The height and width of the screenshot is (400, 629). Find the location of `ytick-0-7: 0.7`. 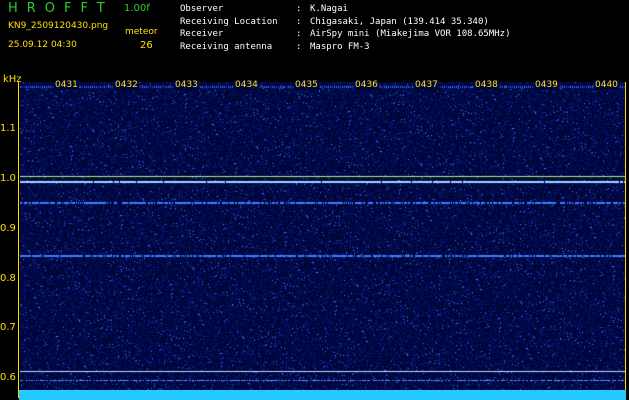

ytick-0-7: 0.7 is located at coordinates (8, 327).